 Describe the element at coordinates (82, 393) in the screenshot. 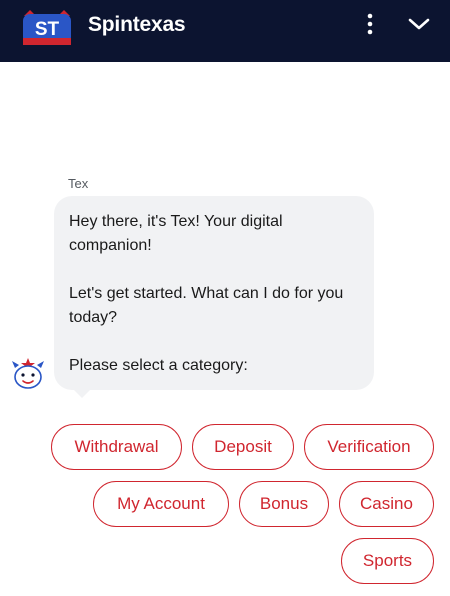

I see `bubble-tail` at that location.